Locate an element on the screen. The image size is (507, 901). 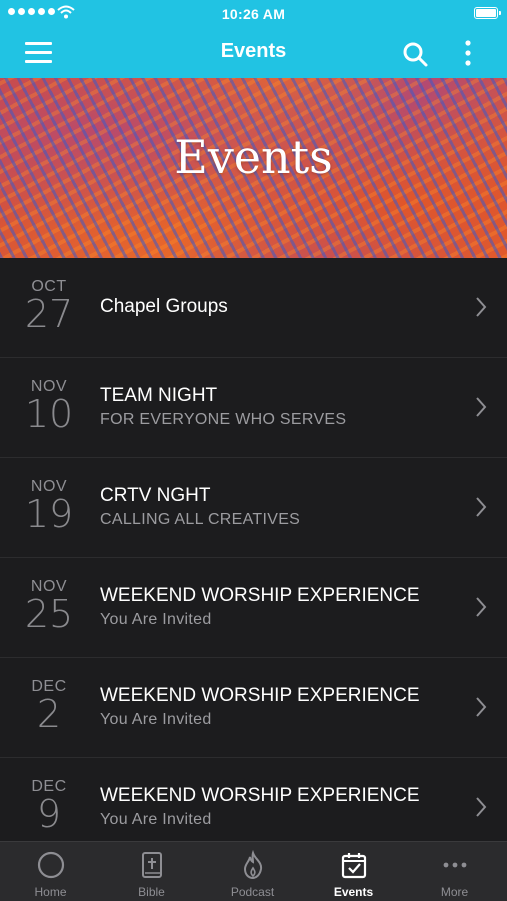
event-date: NOV 25 is located at coordinates (49, 607).